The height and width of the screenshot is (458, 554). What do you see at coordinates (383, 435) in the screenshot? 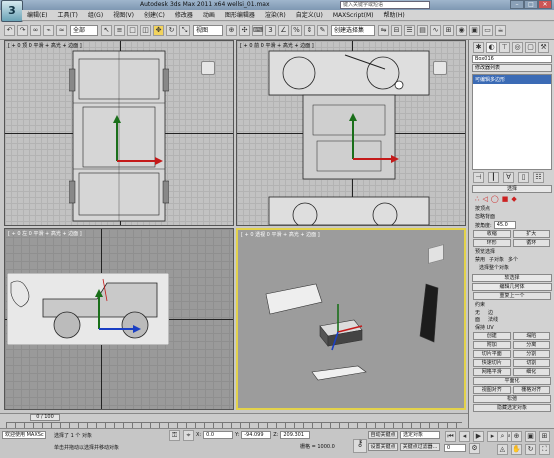
I see `auto-key-button: 自动关键点` at bounding box center [383, 435].